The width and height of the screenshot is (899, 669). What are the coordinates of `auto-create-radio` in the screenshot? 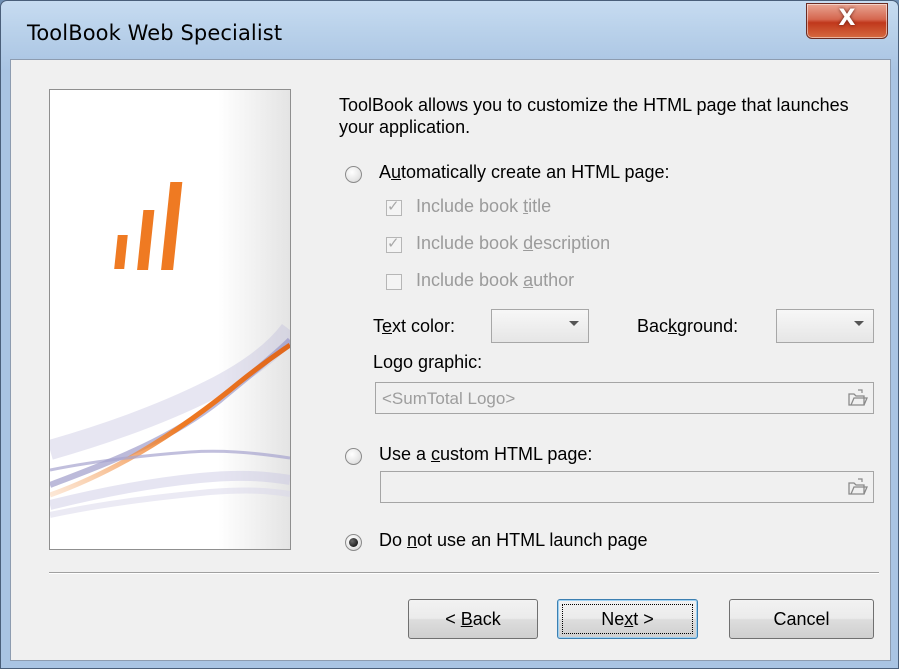 It's located at (353, 174).